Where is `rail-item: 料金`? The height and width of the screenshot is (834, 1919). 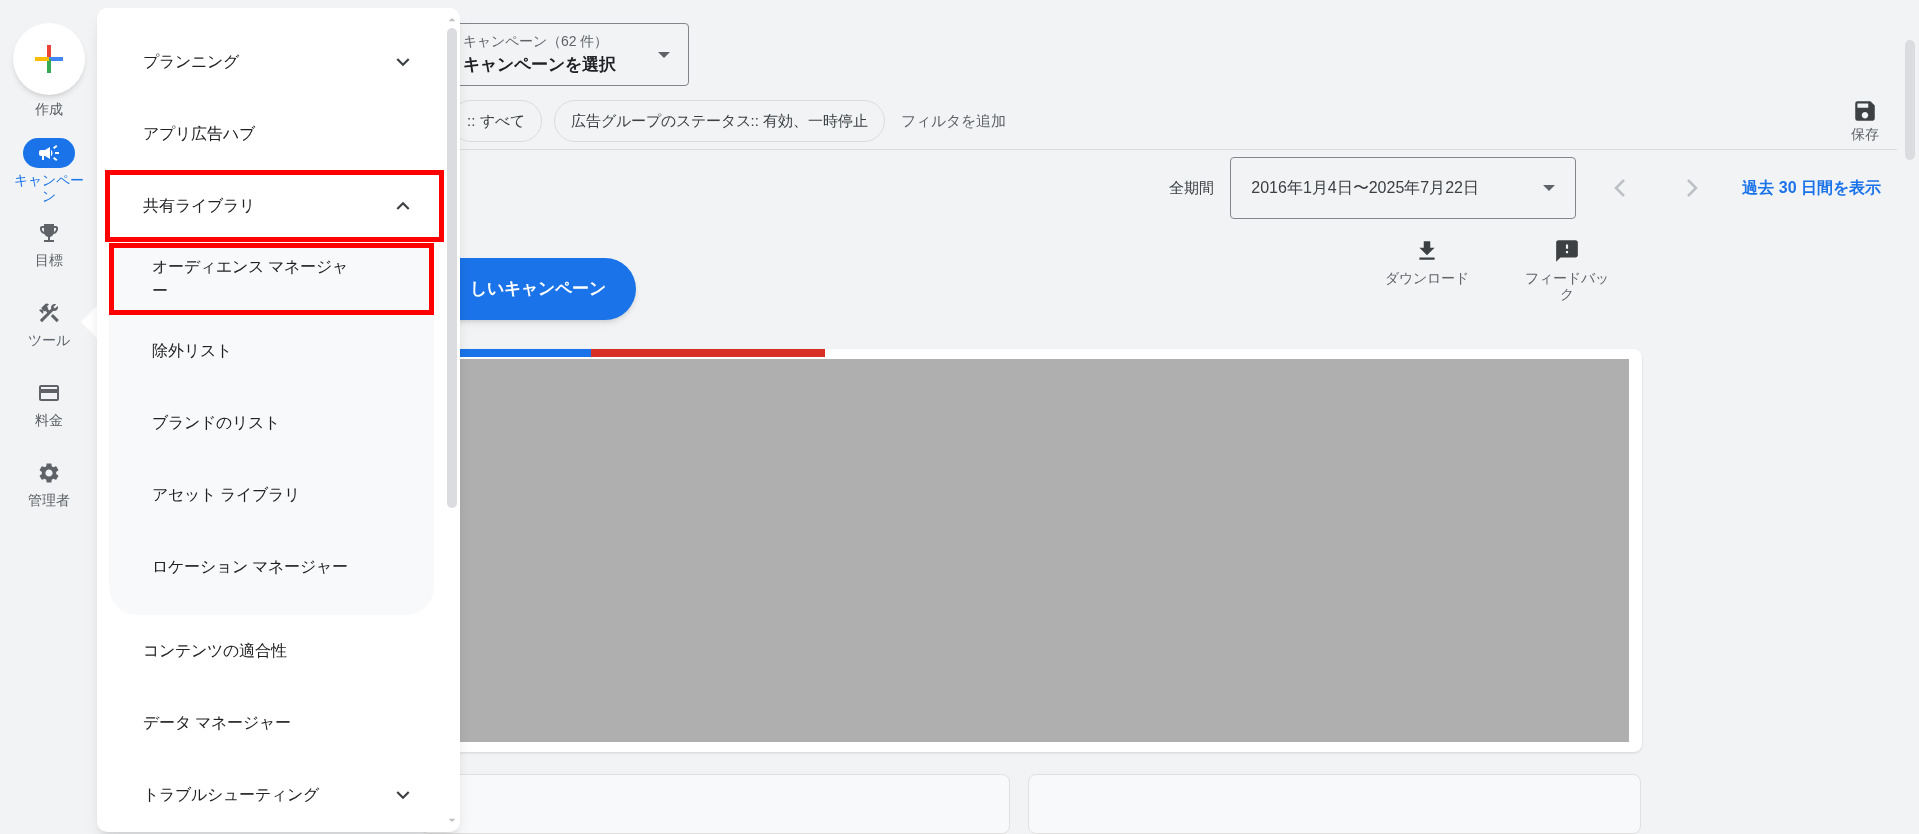 rail-item: 料金 is located at coordinates (48, 403).